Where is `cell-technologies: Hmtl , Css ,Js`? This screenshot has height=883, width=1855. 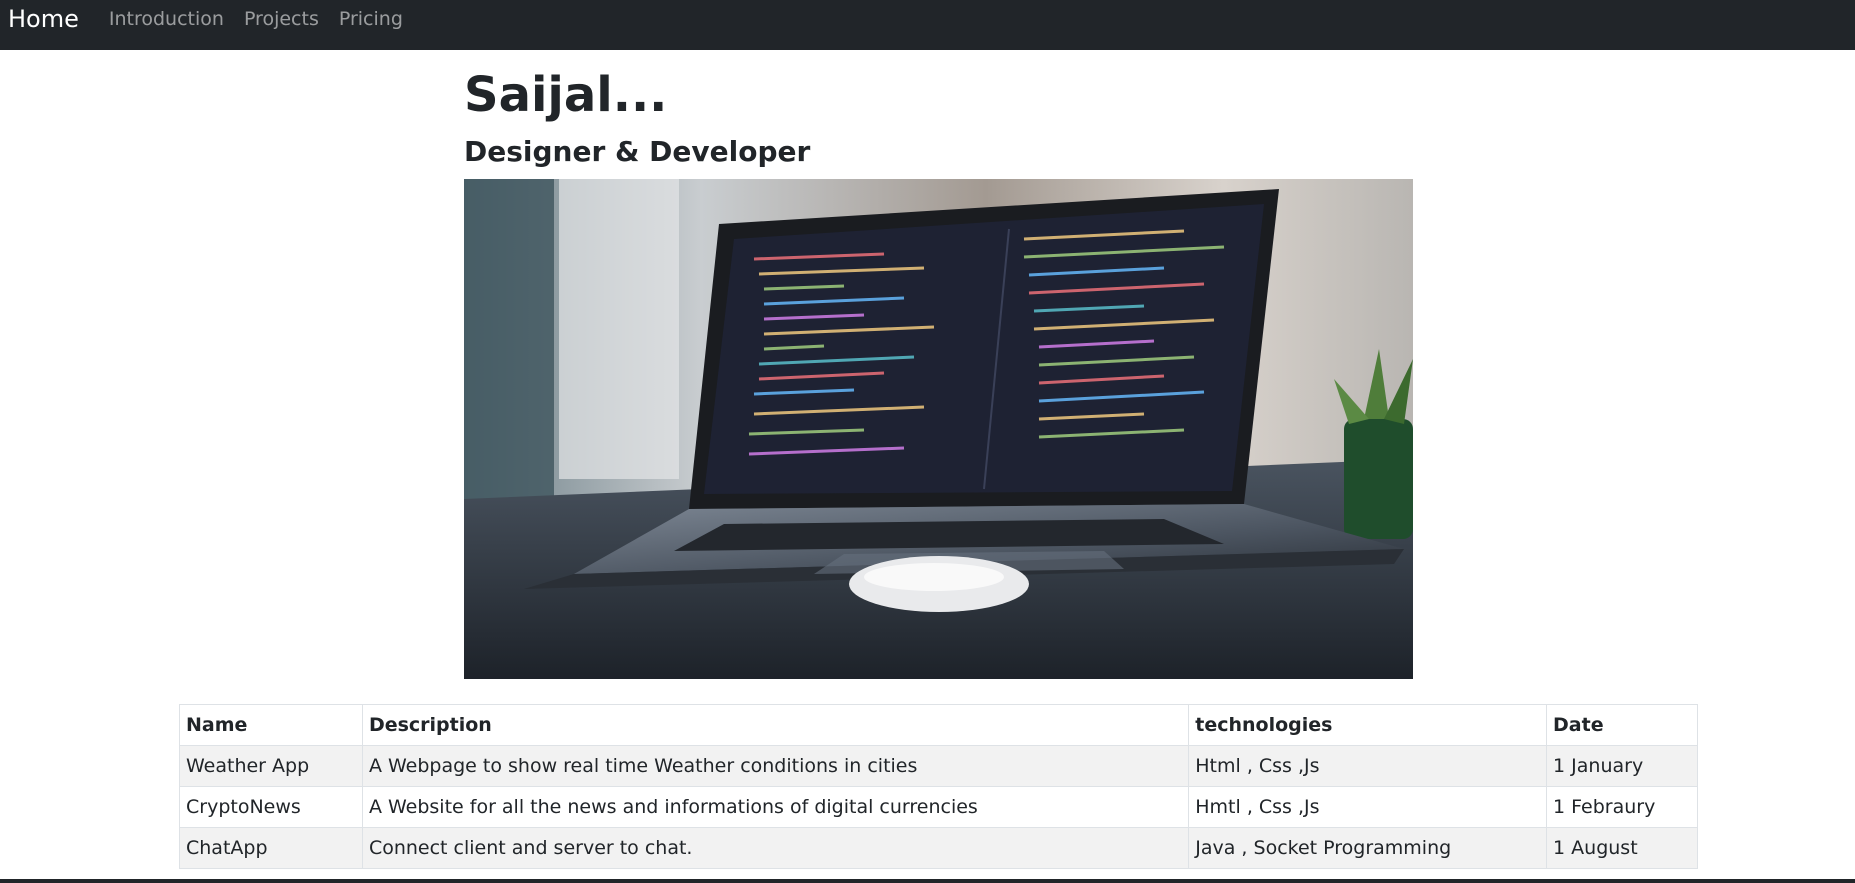
cell-technologies: Hmtl , Css ,Js is located at coordinates (1368, 807).